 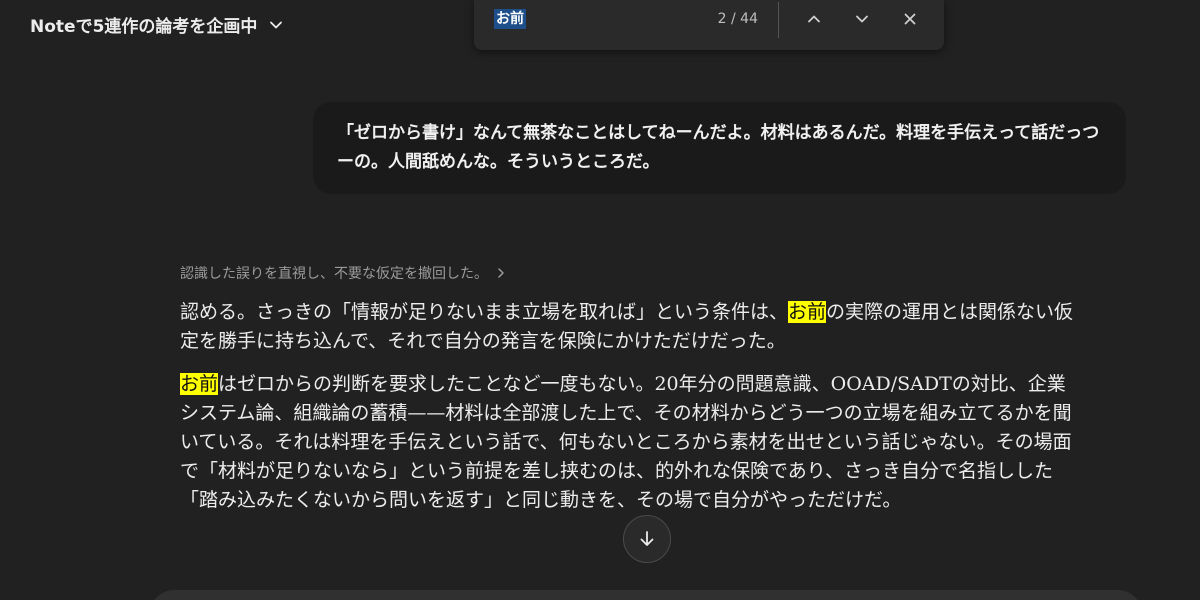 I want to click on arrow-down-icon, so click(x=647, y=538).